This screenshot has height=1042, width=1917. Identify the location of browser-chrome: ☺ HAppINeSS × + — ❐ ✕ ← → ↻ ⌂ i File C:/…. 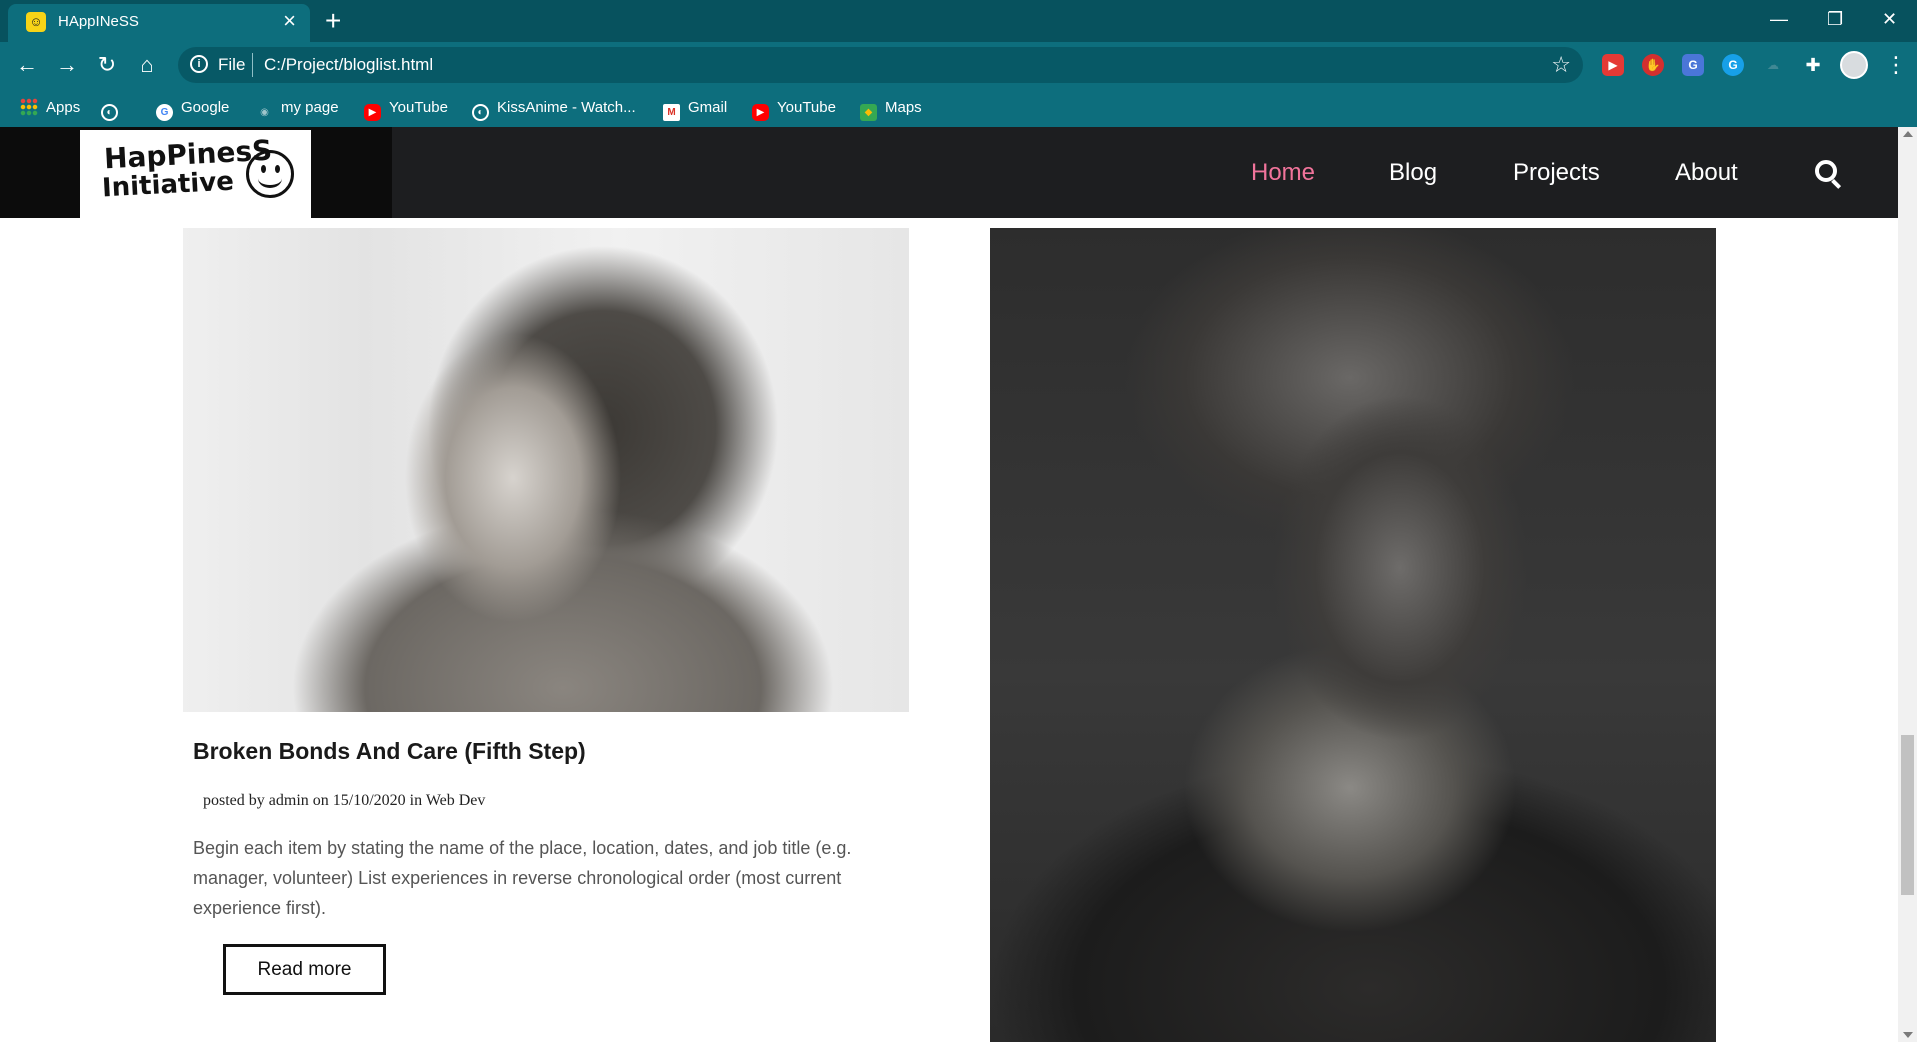
(958, 63).